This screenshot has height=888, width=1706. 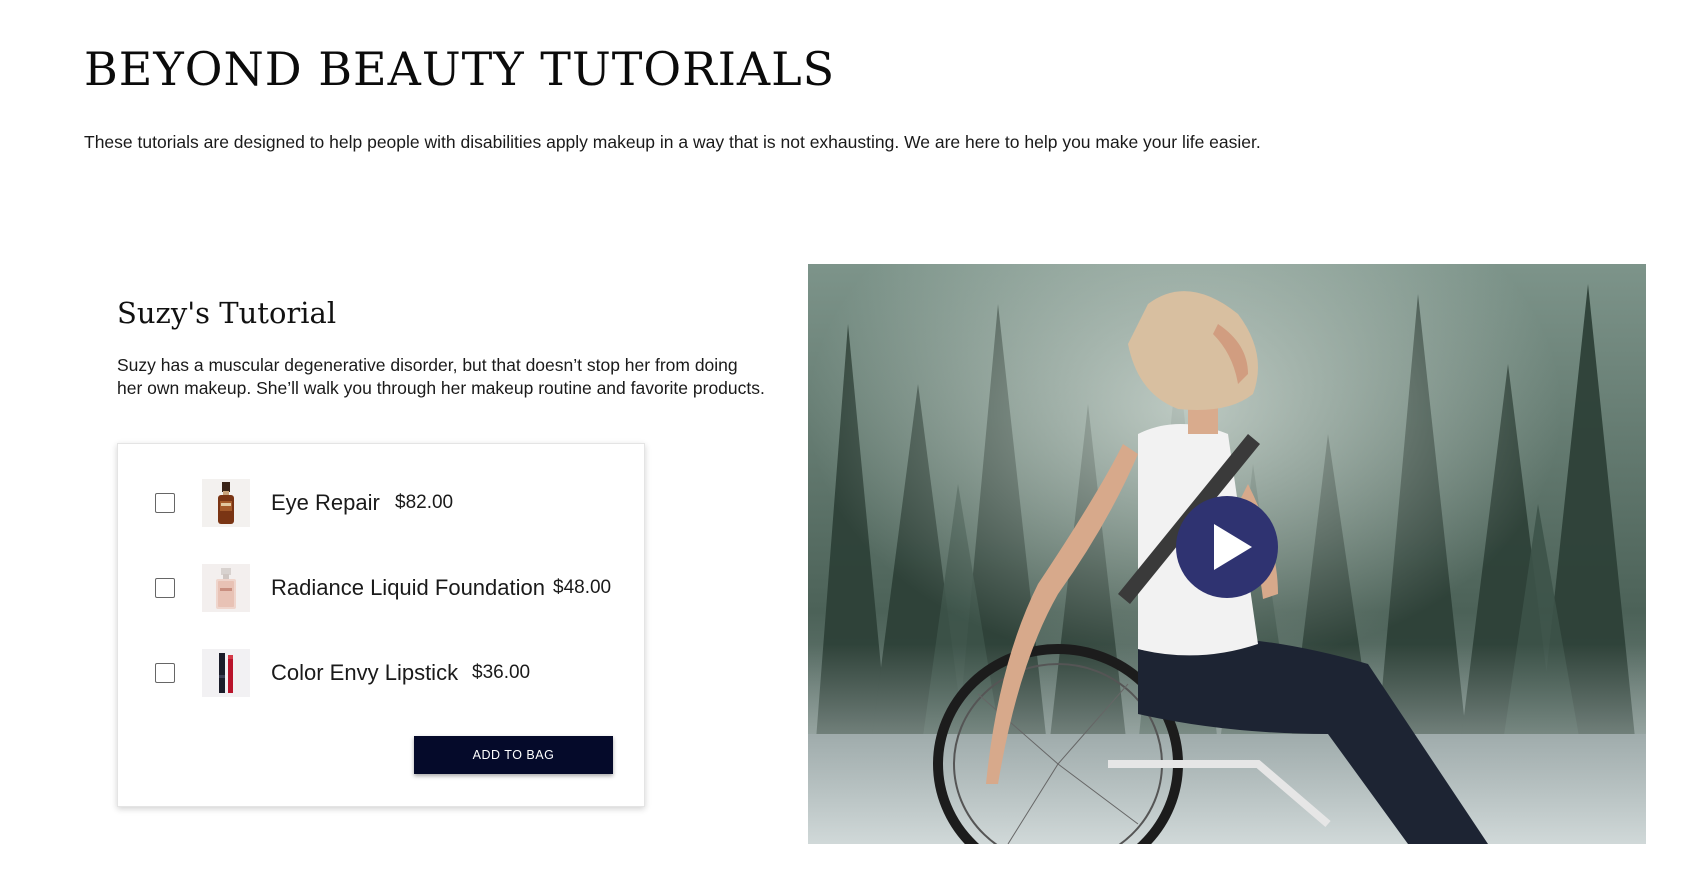 What do you see at coordinates (513, 755) in the screenshot?
I see `add-to-bag-button: ADD TO BAG` at bounding box center [513, 755].